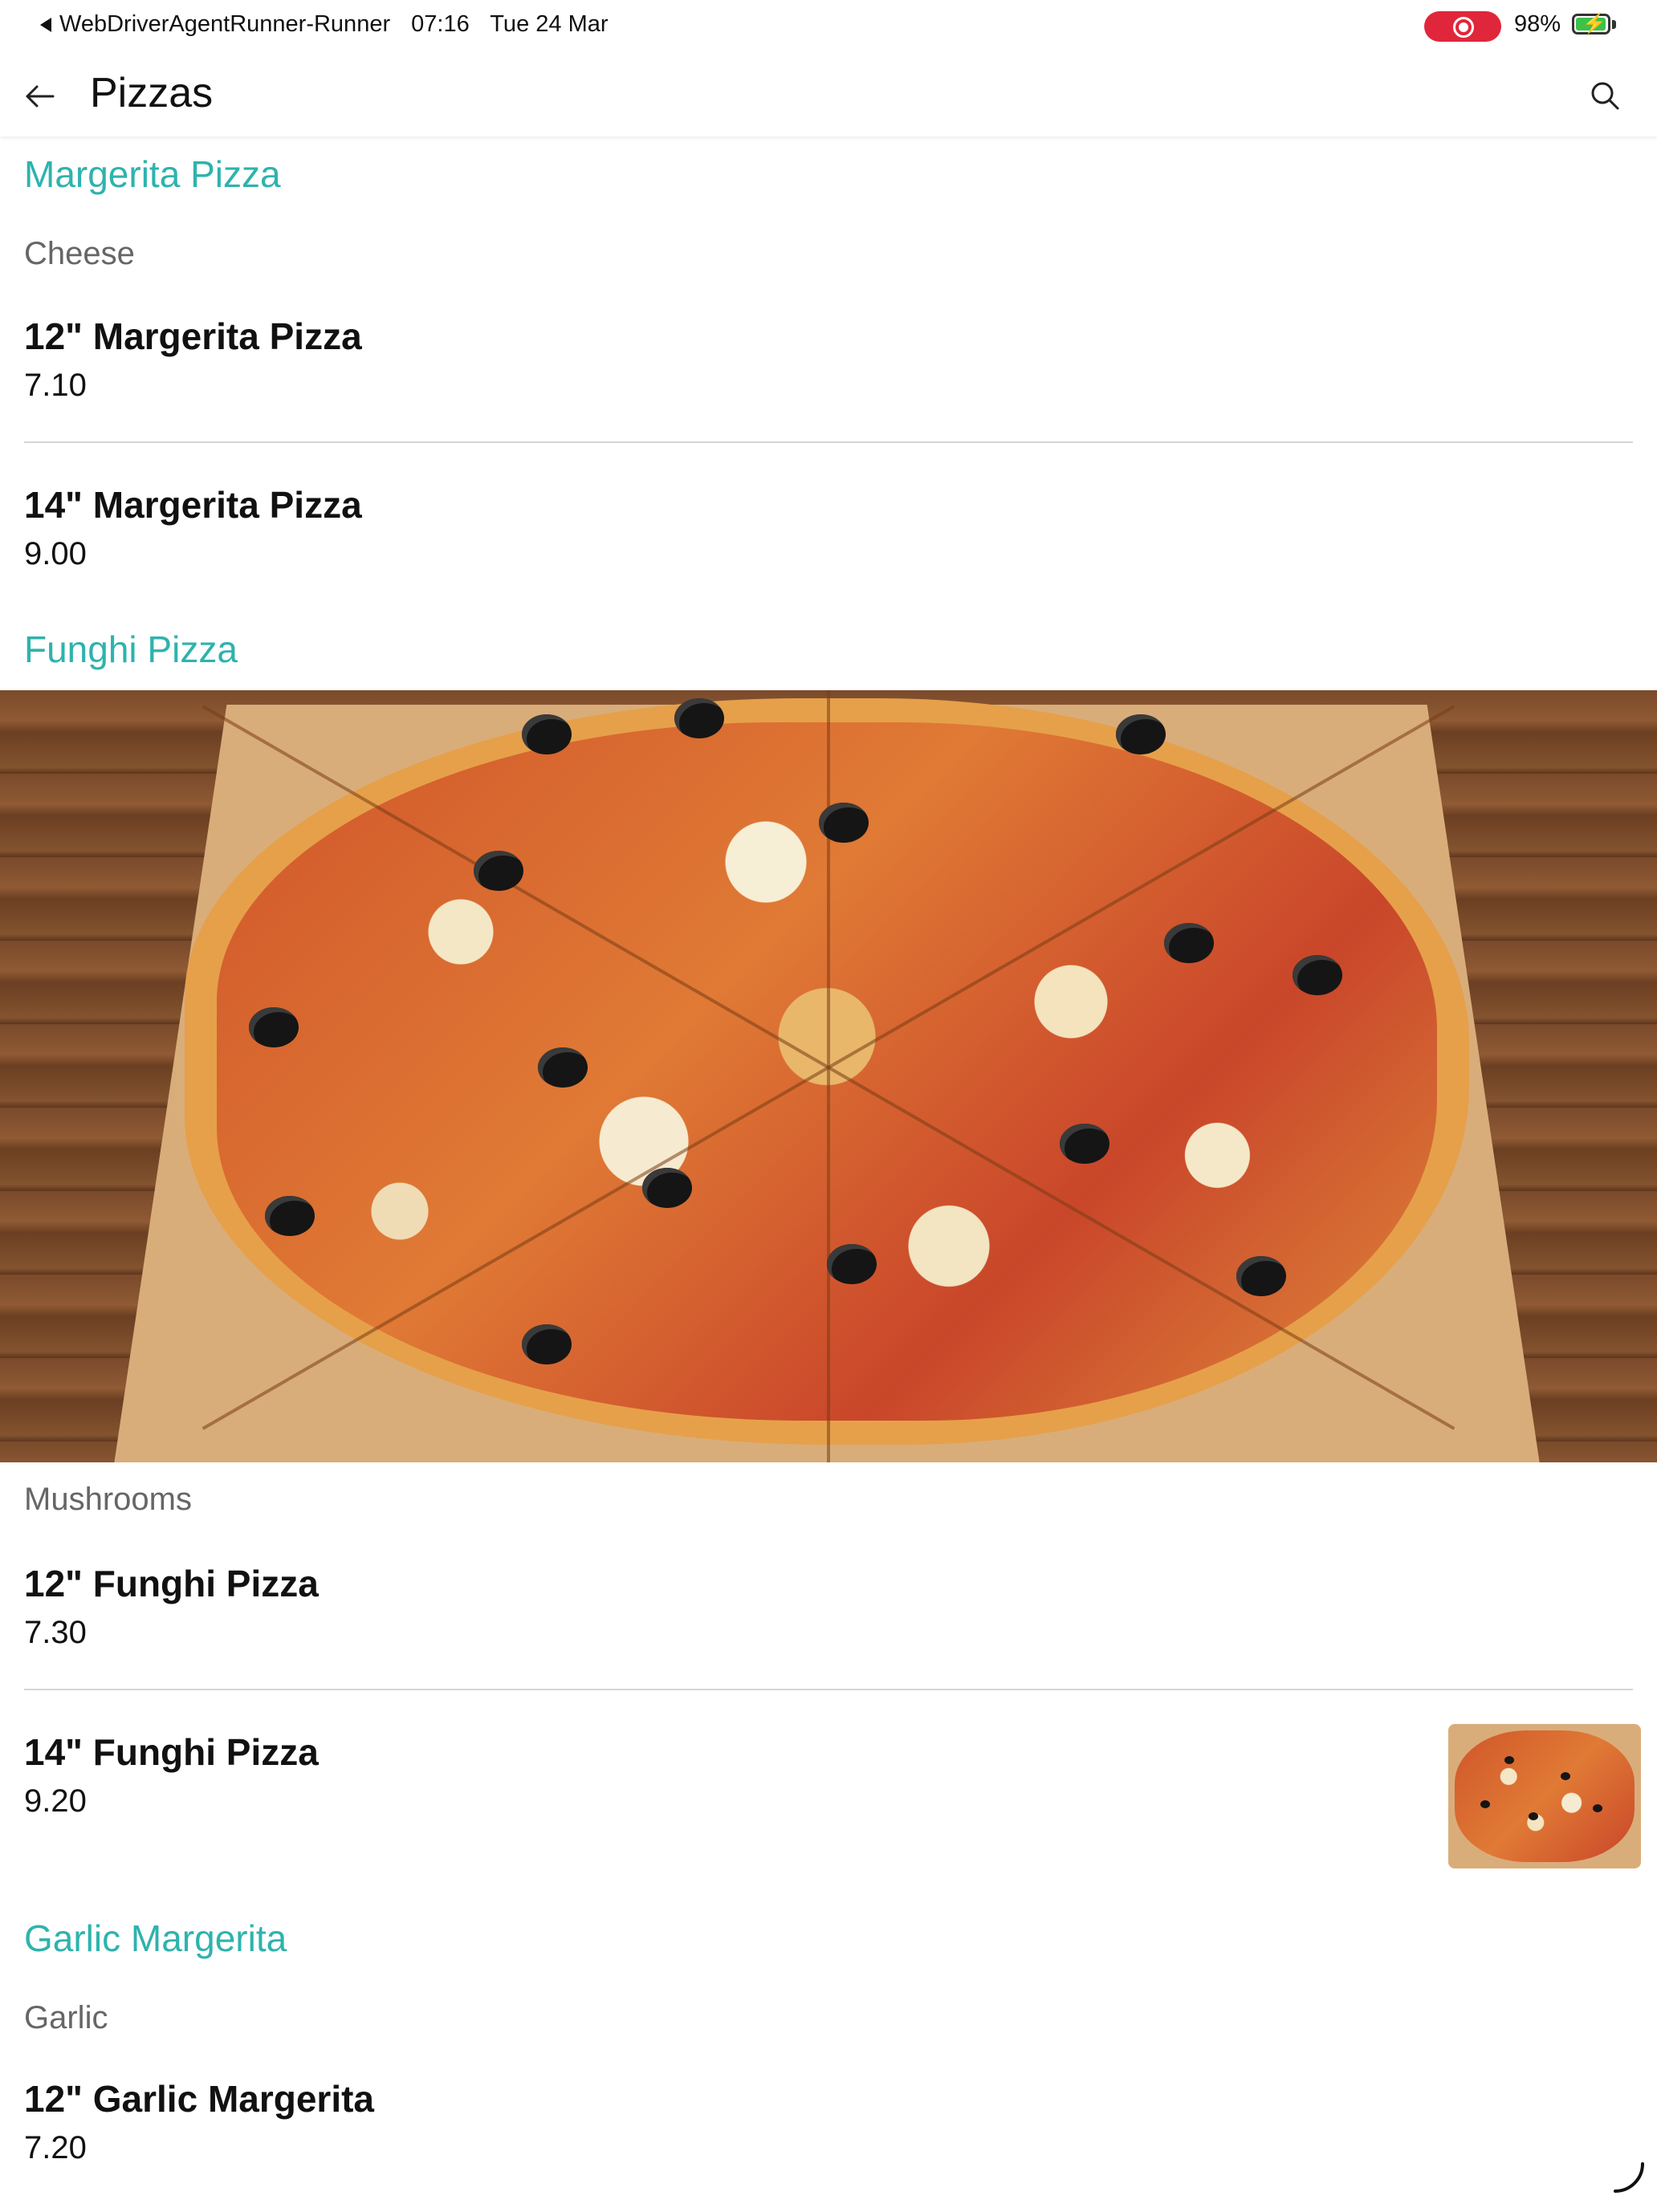  I want to click on menu-item: 12" Garlic Margerita 7.20, so click(828, 2140).